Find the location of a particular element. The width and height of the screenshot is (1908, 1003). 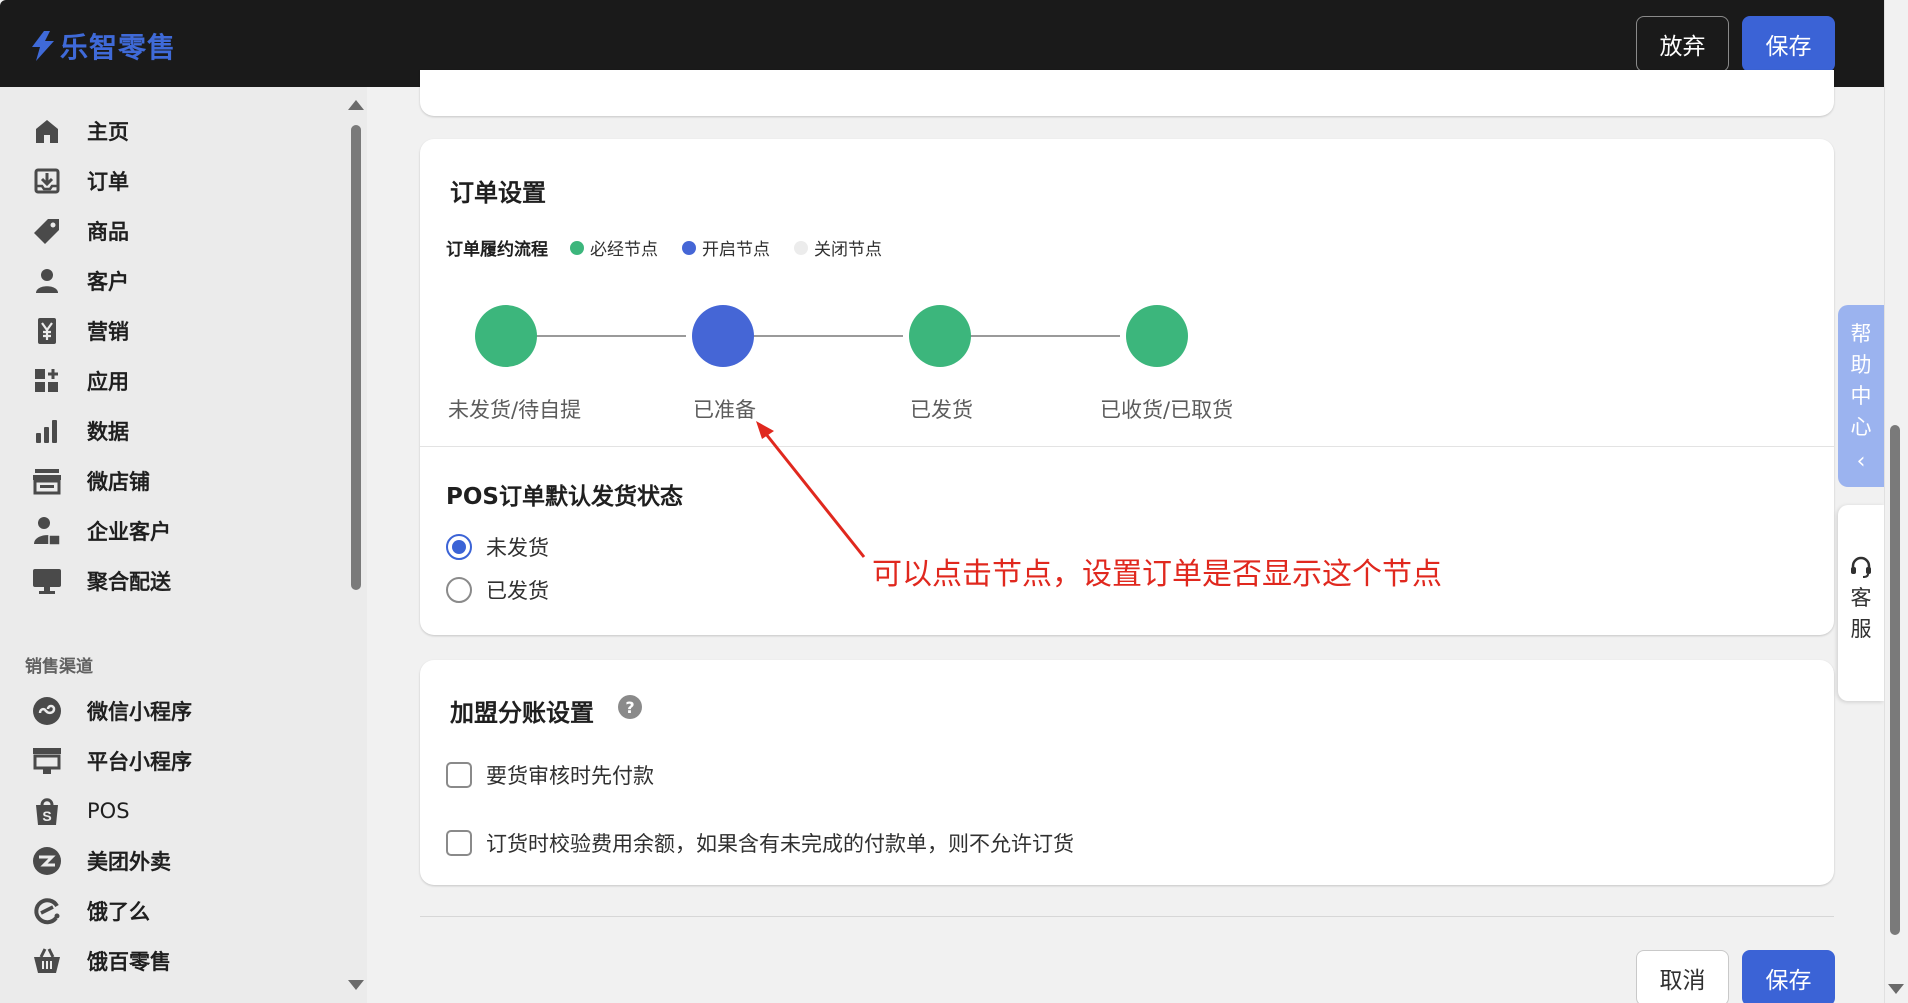

radio-label: 未发货 is located at coordinates (517, 548).